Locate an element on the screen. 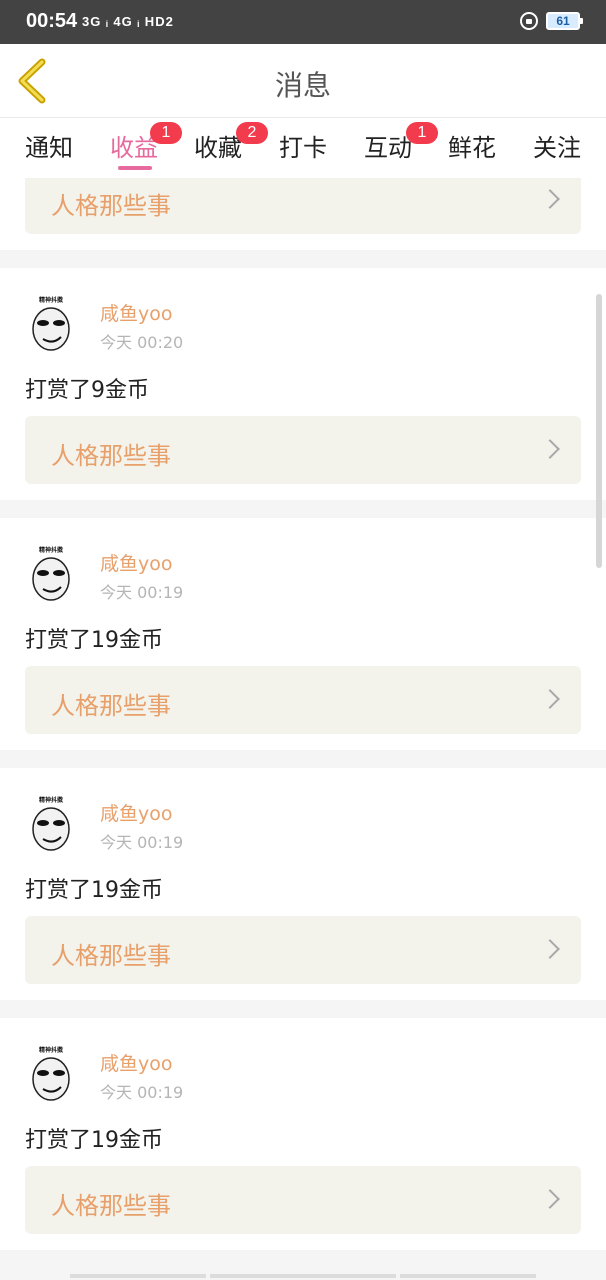 The image size is (606, 1280). tab-favorites: 收藏 2 is located at coordinates (231, 142).